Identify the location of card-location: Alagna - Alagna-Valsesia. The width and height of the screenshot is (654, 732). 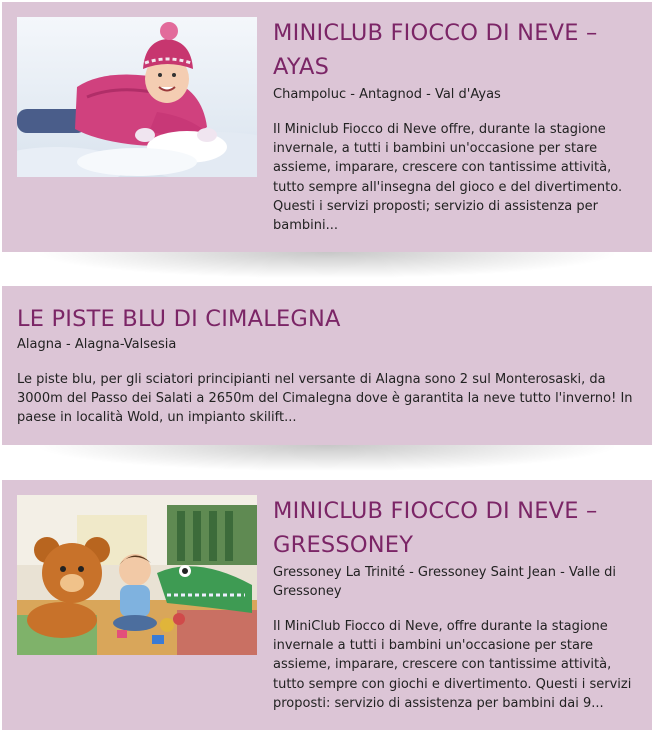
(97, 344).